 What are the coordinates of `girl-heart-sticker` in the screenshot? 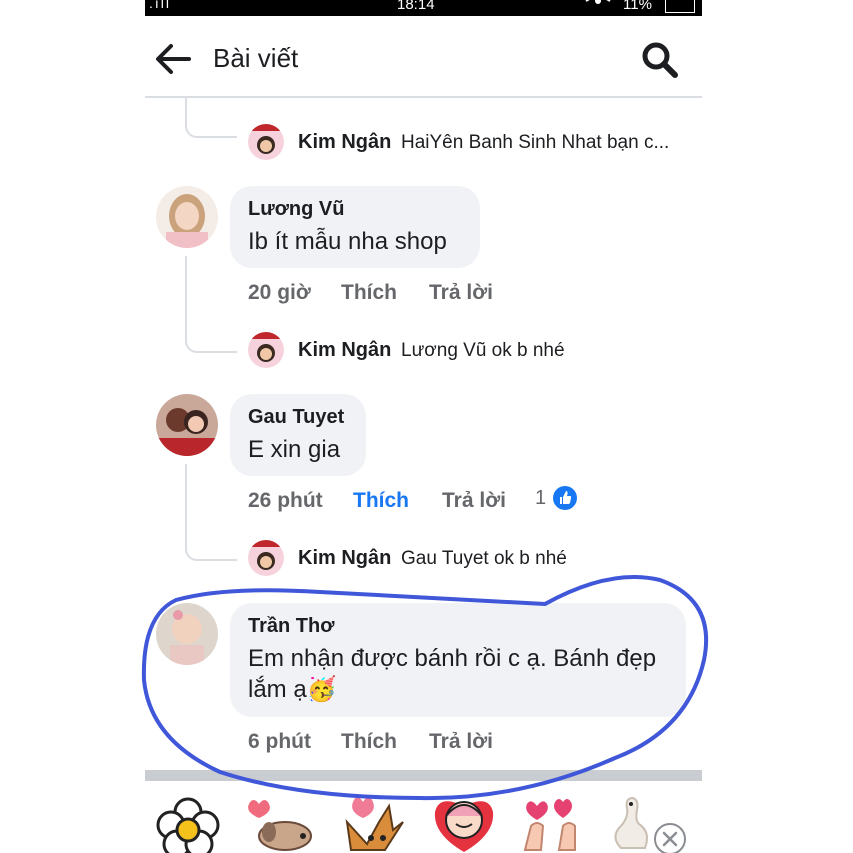 It's located at (464, 822).